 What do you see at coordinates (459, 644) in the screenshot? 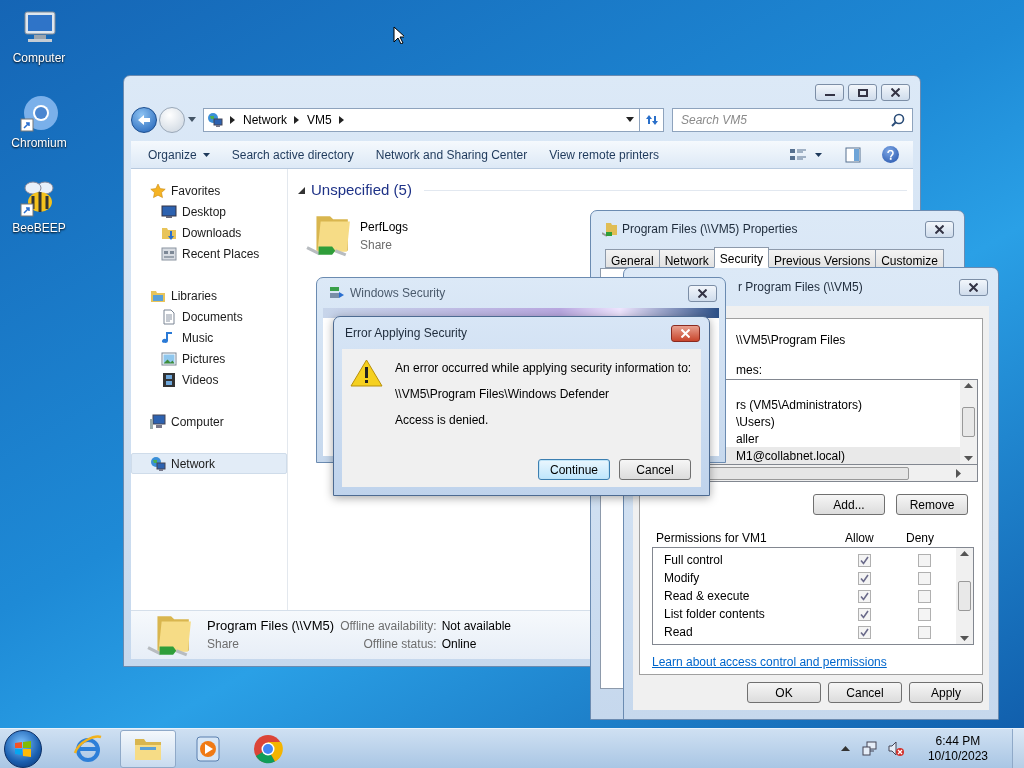
I see `details-value: Online` at bounding box center [459, 644].